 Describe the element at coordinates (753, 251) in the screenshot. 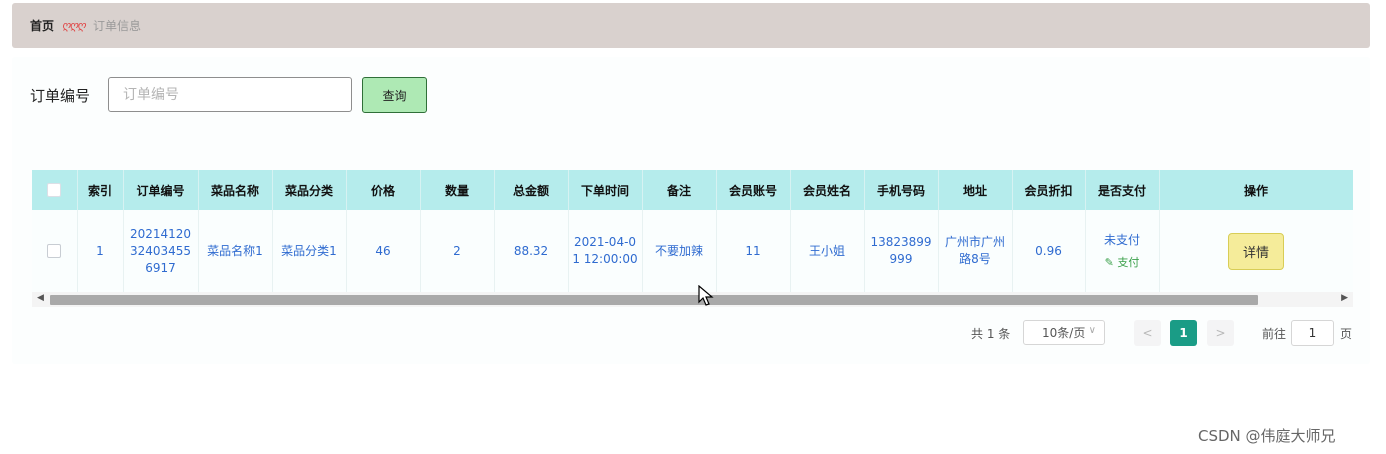

I see `cell-member-account: 11` at that location.